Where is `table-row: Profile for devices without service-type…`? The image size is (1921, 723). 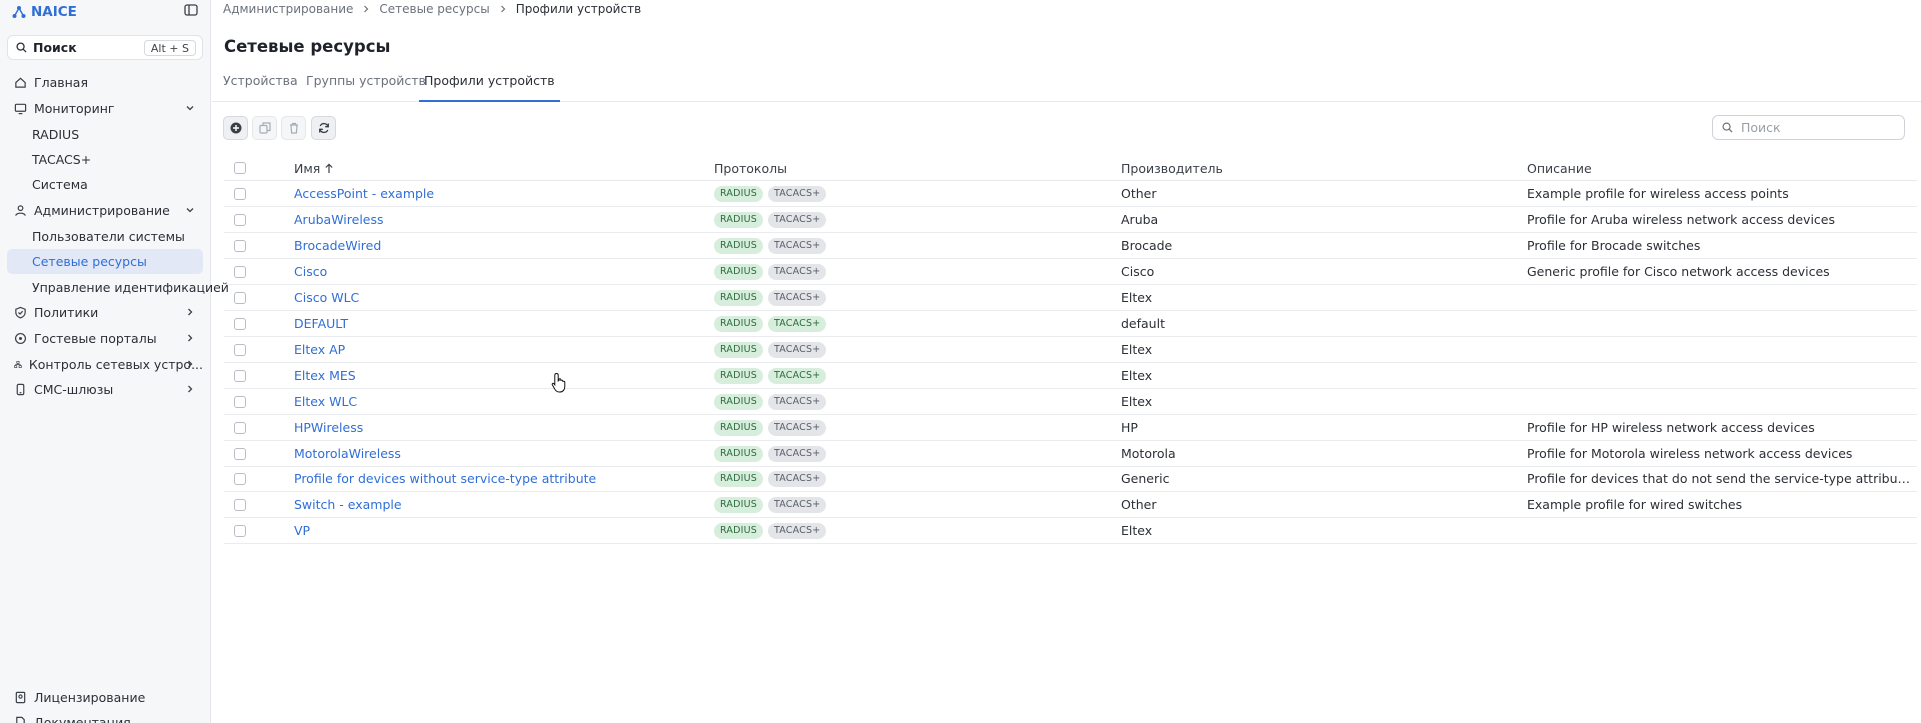
table-row: Profile for devices without service-type… is located at coordinates (1070, 479).